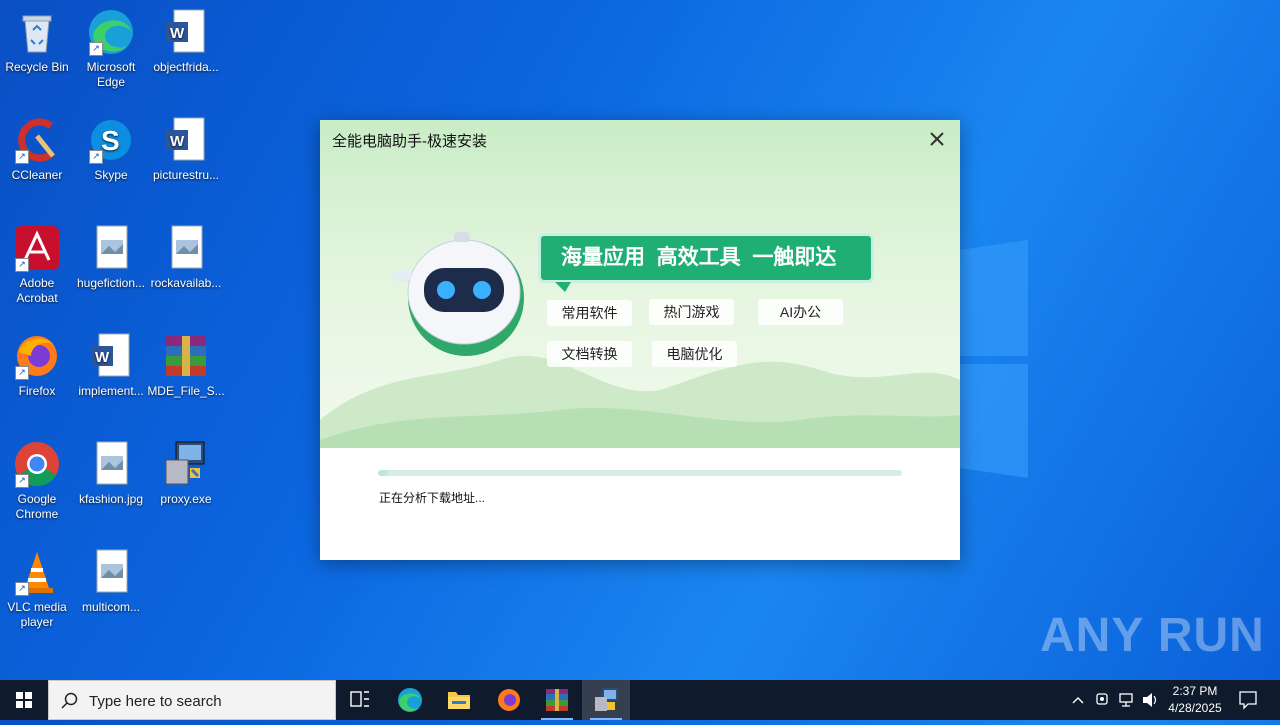  I want to click on installer-exe-icon, so click(186, 464).